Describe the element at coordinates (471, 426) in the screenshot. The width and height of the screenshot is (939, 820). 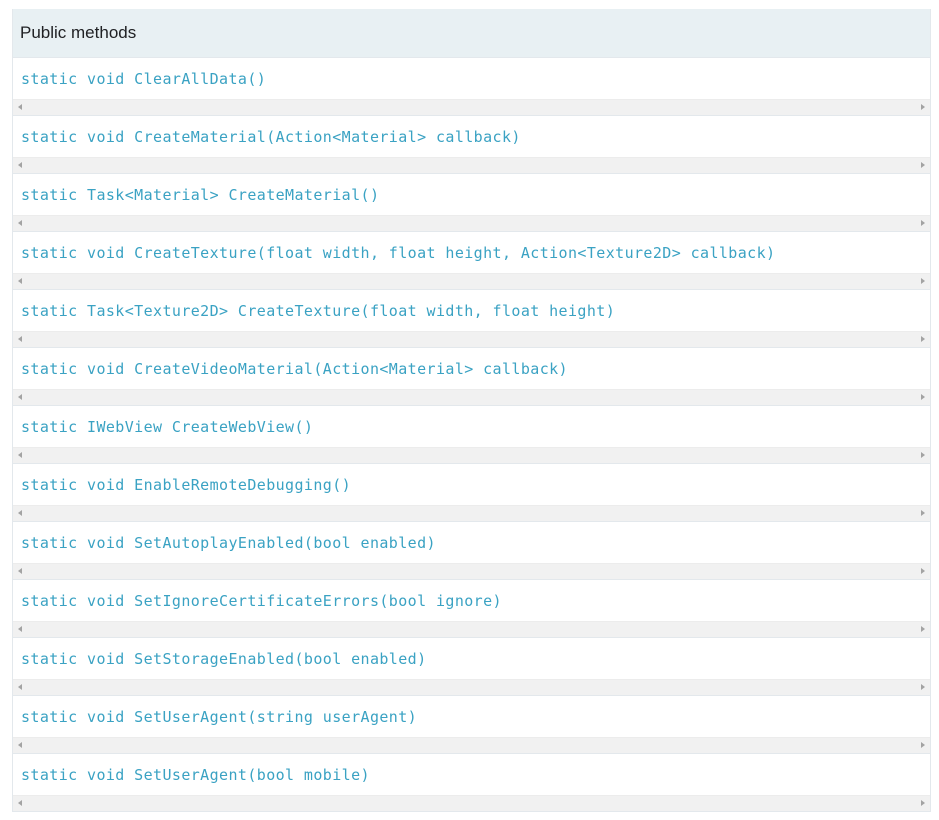
I see `method-signature: static IWebView CreateWebView()` at that location.